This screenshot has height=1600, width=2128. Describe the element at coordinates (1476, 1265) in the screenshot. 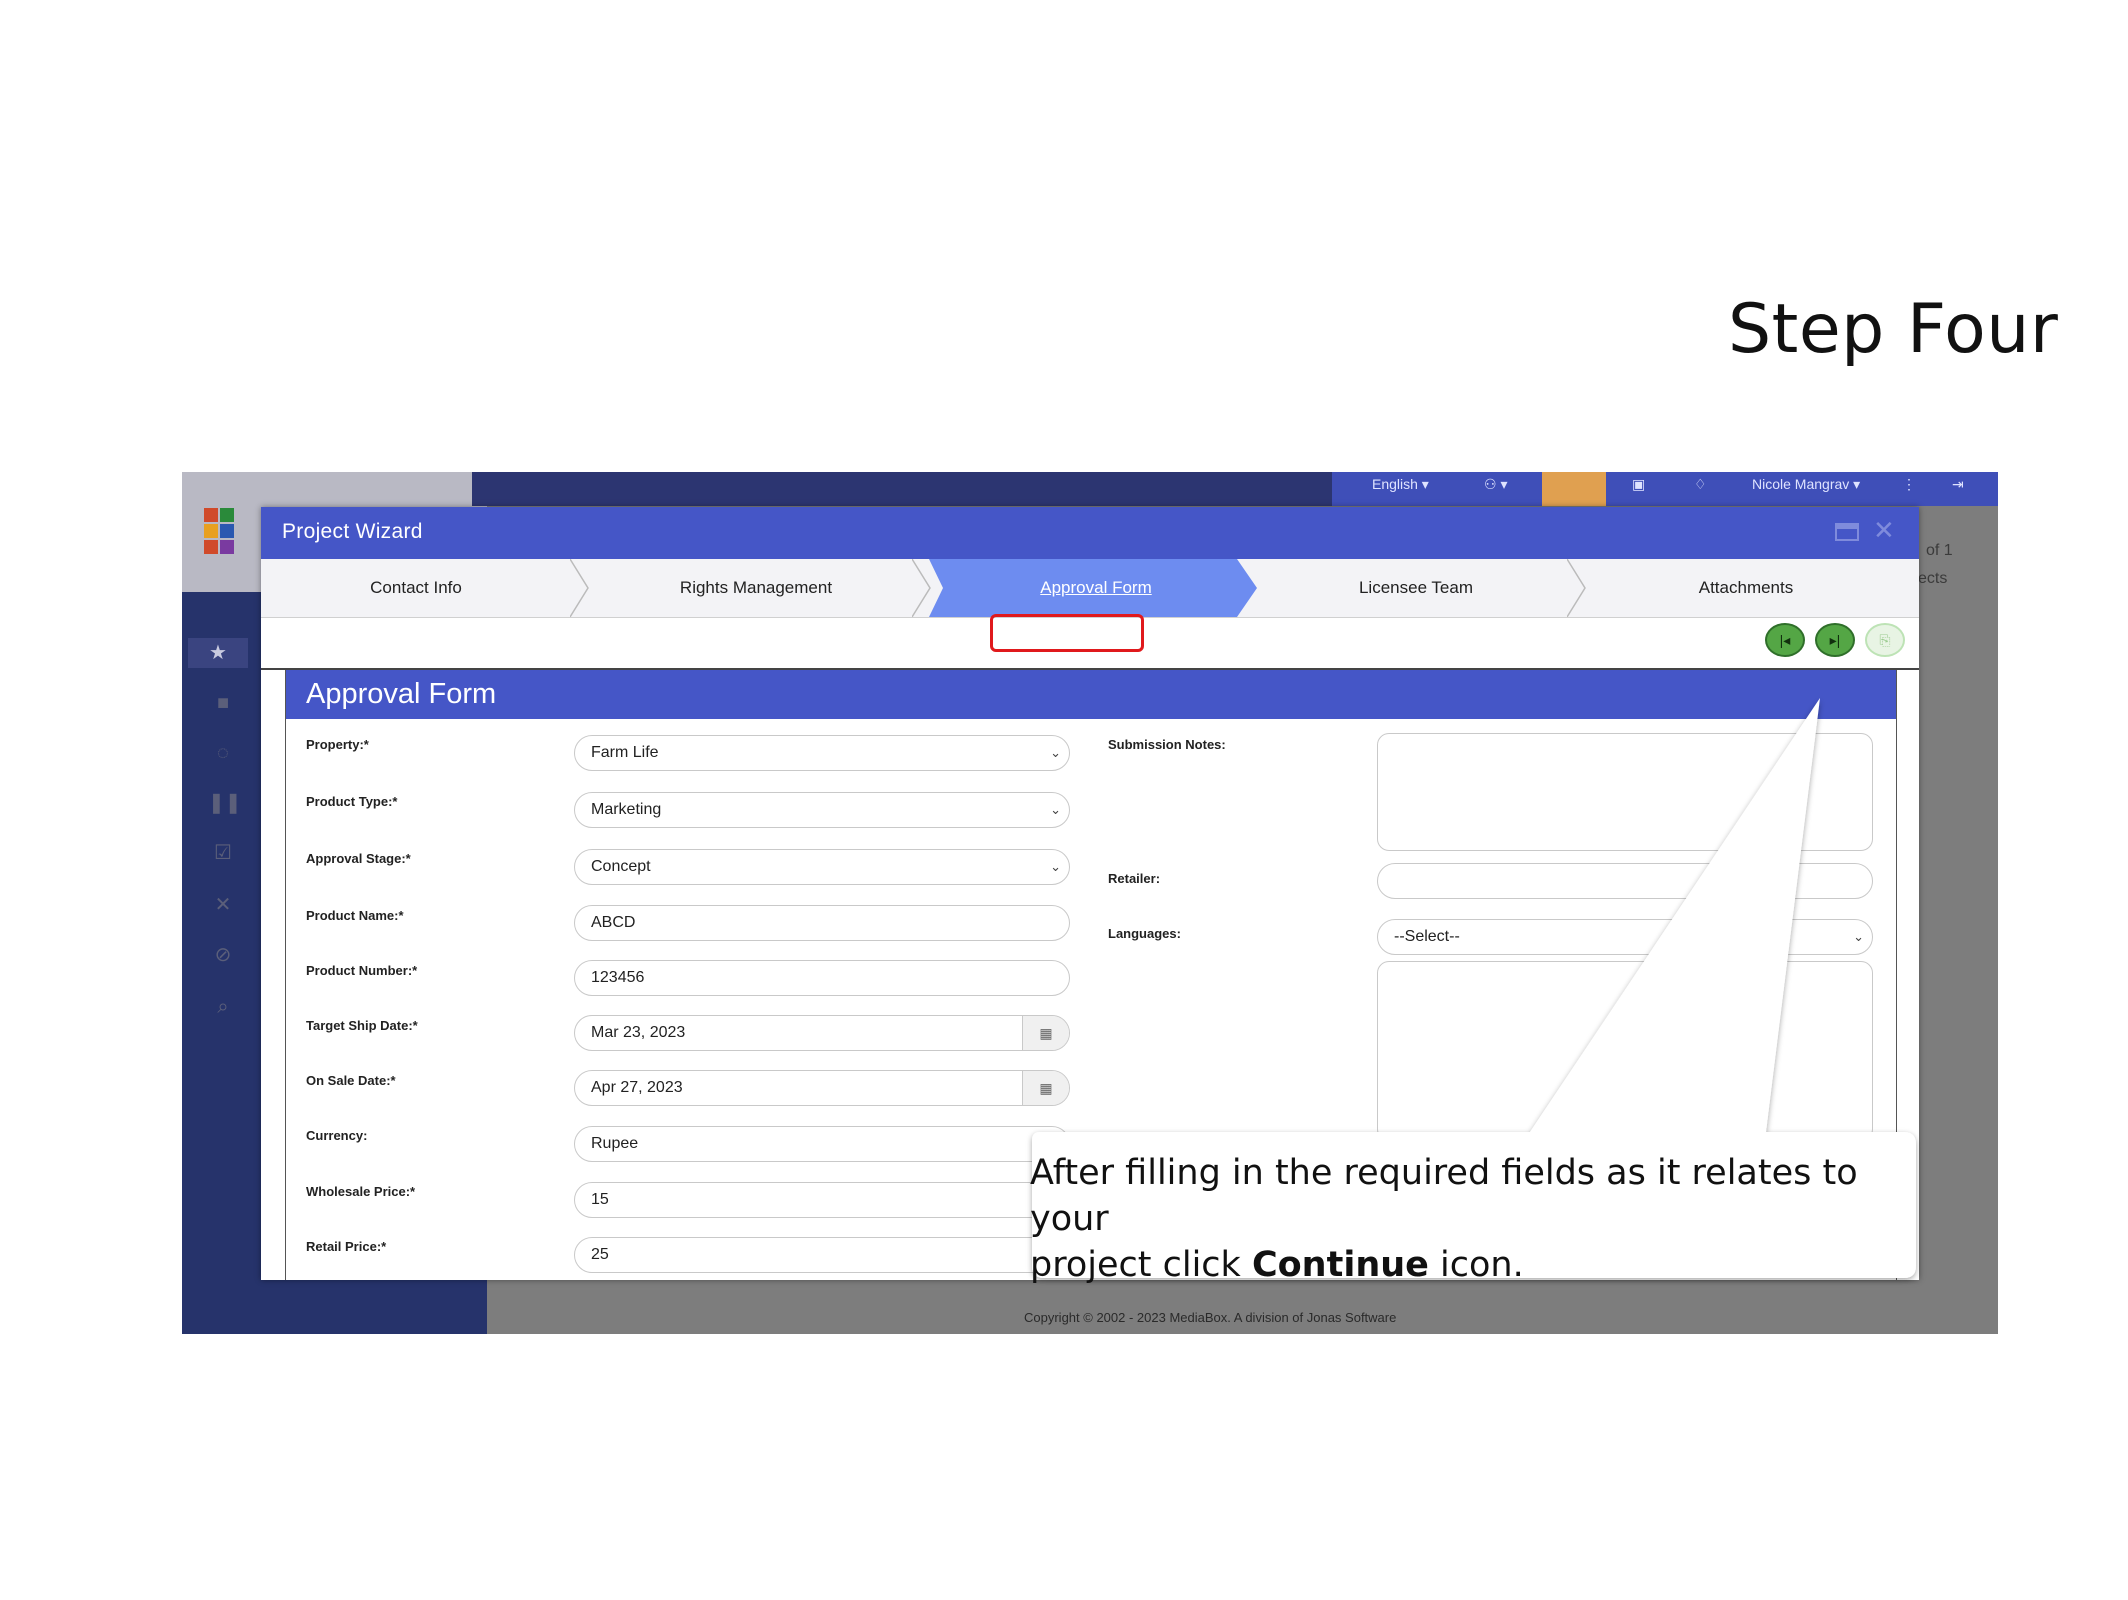

I see `callout-line-2-suffix: icon.` at that location.